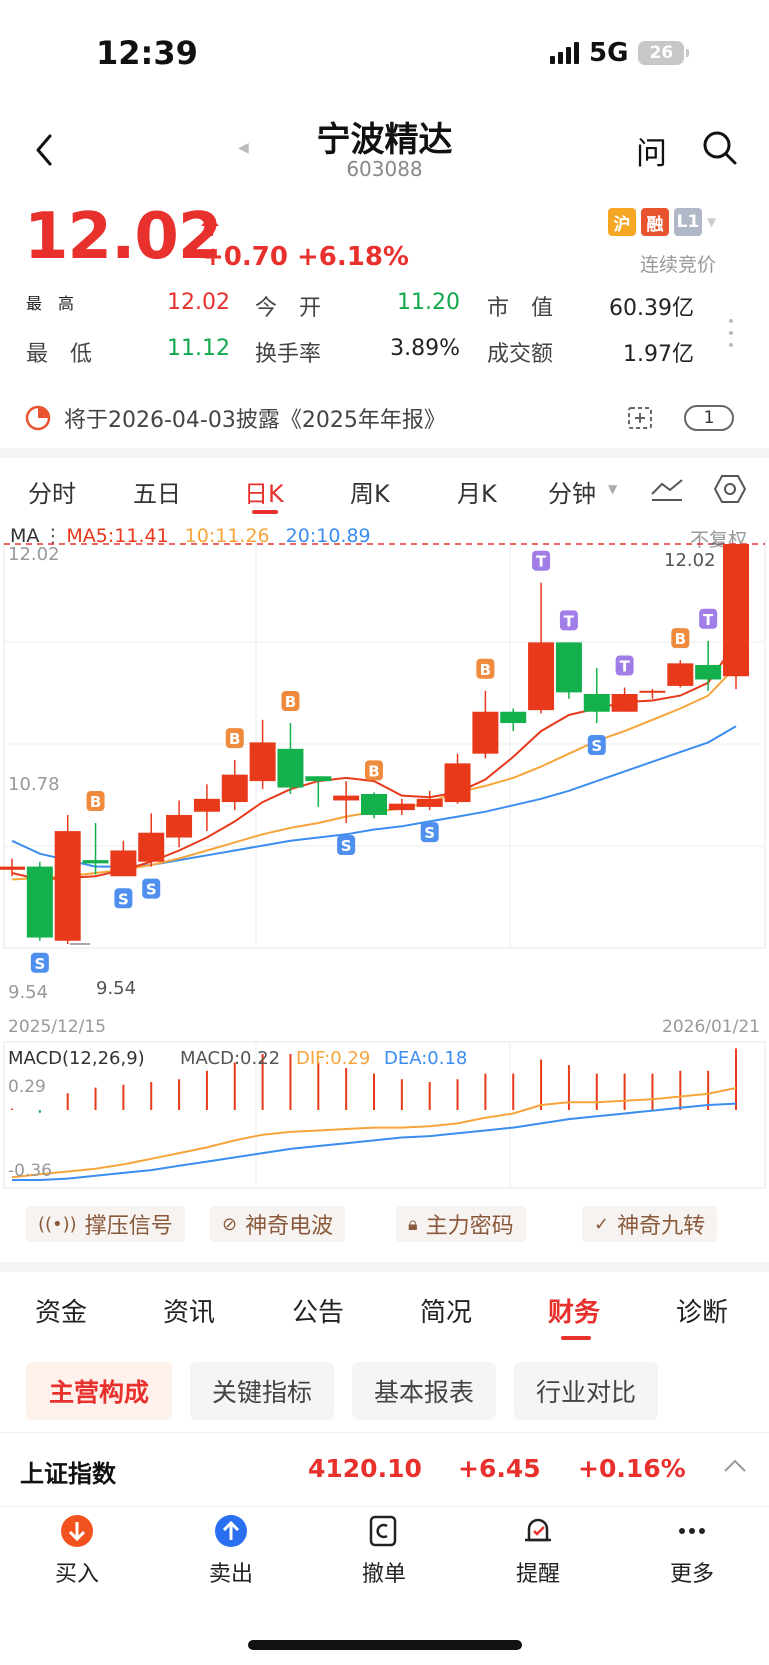  Describe the element at coordinates (735, 1466) in the screenshot. I see `chevron-up-icon` at that location.